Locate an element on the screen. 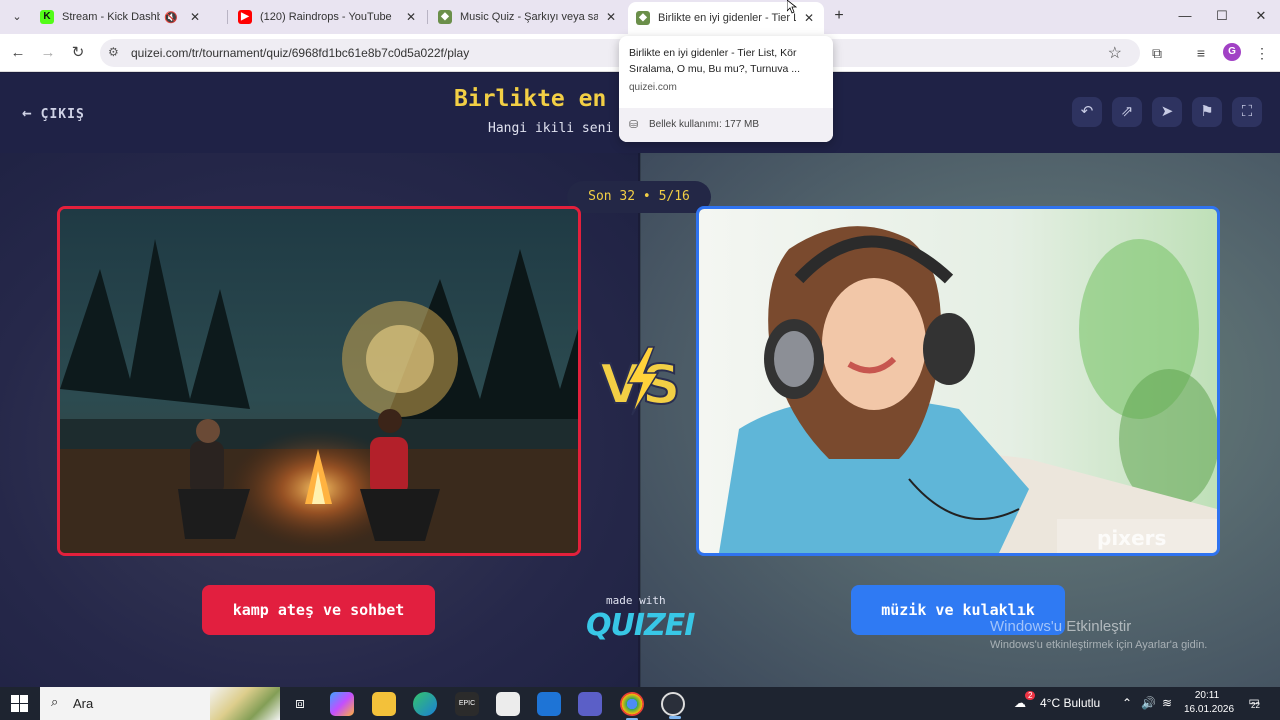 The height and width of the screenshot is (720, 1280). task-view-icon: ⧈ is located at coordinates (300, 704).